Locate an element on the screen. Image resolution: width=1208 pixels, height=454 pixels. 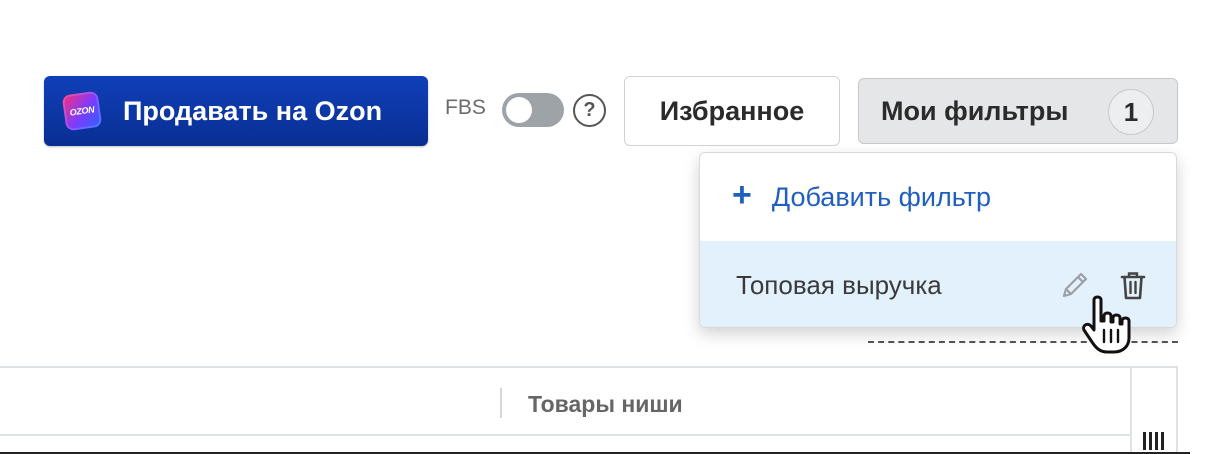
favorites-label: Избранное is located at coordinates (732, 110).